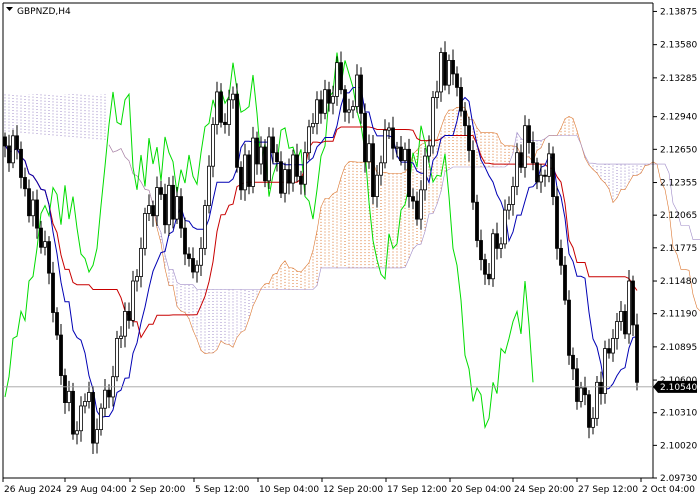 The image size is (700, 500). What do you see at coordinates (44, 12) in the screenshot?
I see `symbol-label: GBPNZD,H4` at bounding box center [44, 12].